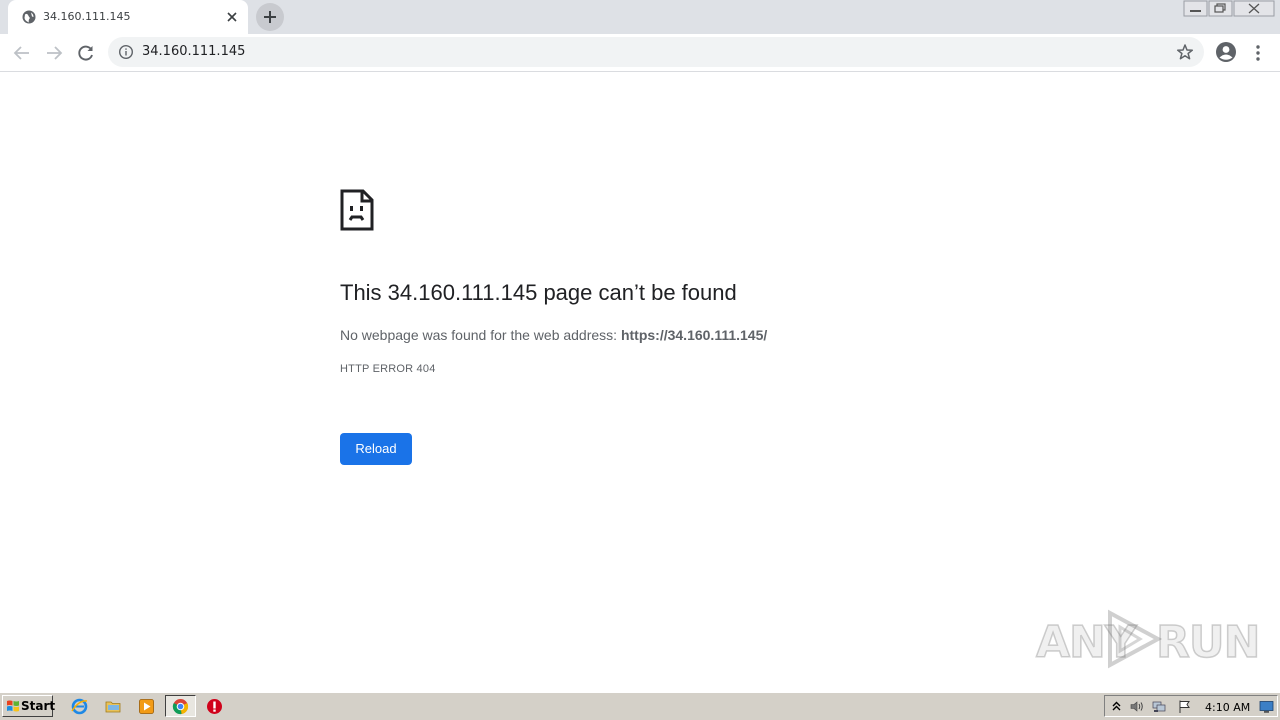 Image resolution: width=1280 pixels, height=720 pixels. I want to click on reload-button: Reload, so click(376, 449).